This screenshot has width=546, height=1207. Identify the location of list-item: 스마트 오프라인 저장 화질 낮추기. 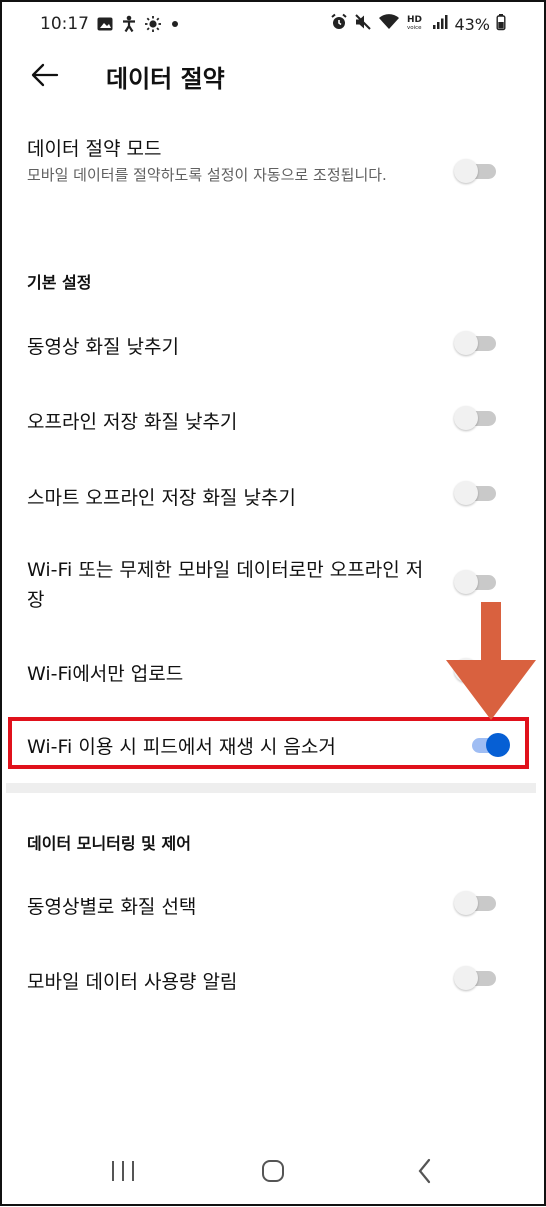
(273, 493).